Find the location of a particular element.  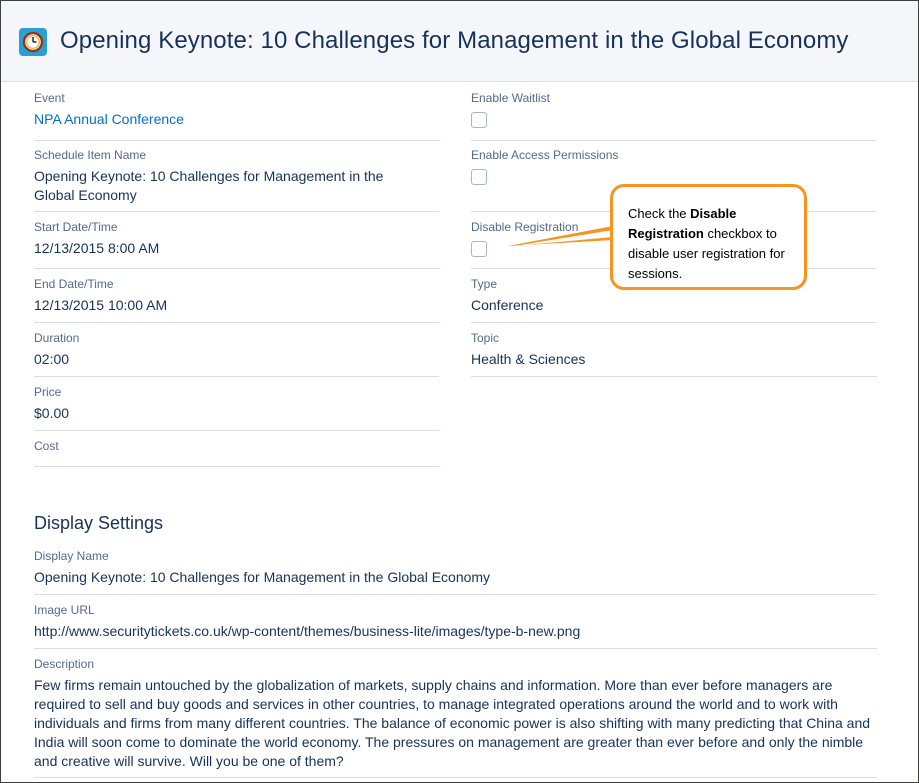

field-price: Price $0.00 is located at coordinates (236, 408).